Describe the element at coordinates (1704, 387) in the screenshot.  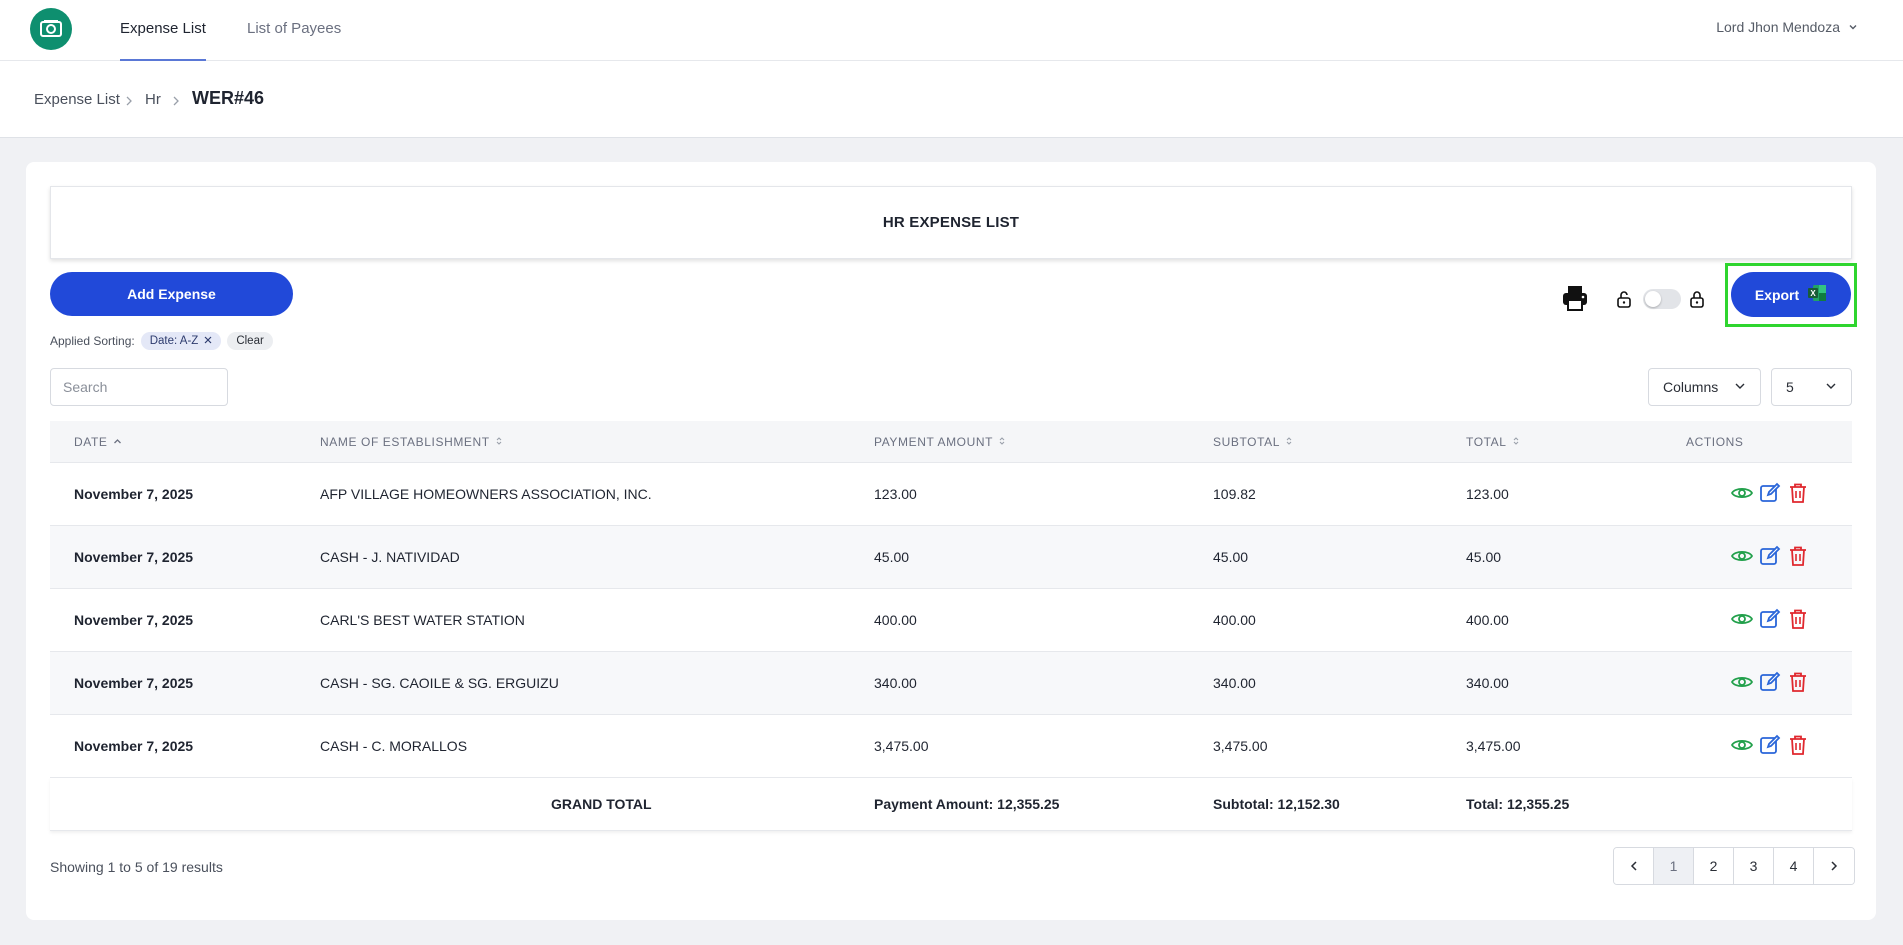
I see `columns-dropdown: Columns` at that location.